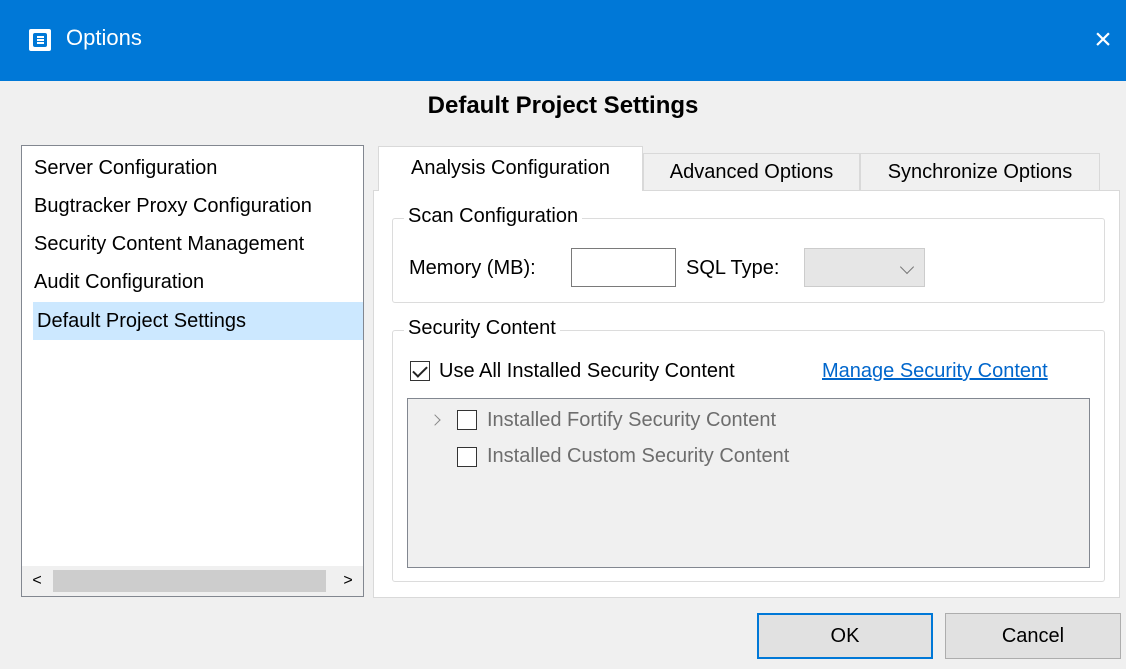 This screenshot has height=669, width=1126. I want to click on memory-label: Memory (MB):, so click(472, 268).